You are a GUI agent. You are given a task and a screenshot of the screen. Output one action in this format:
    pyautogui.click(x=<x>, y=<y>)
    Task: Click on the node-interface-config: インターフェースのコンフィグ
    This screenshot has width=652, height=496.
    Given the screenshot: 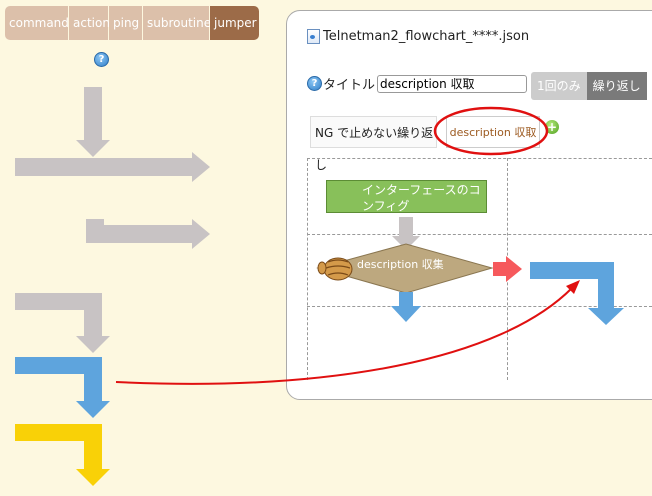 What is the action you would take?
    pyautogui.click(x=406, y=196)
    